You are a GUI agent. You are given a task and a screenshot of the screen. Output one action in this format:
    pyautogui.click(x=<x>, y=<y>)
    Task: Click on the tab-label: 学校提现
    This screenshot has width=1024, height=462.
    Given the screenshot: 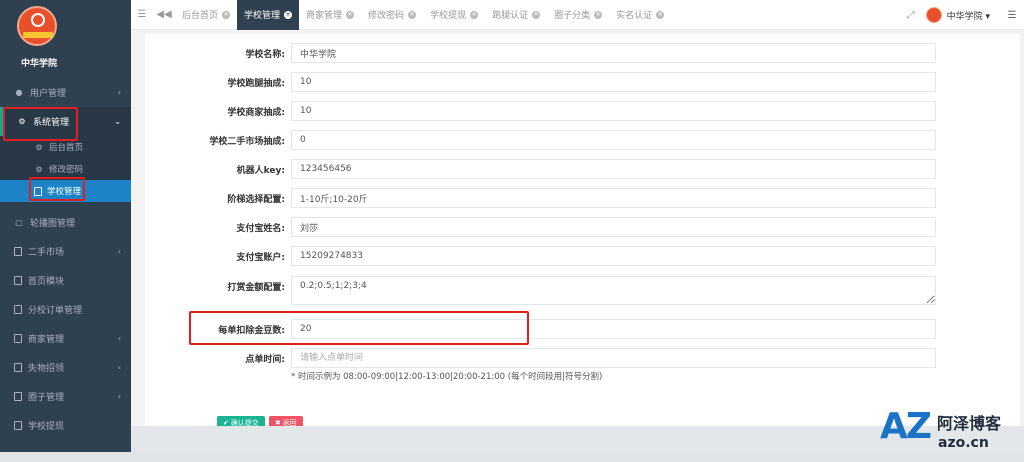 What is the action you would take?
    pyautogui.click(x=448, y=16)
    